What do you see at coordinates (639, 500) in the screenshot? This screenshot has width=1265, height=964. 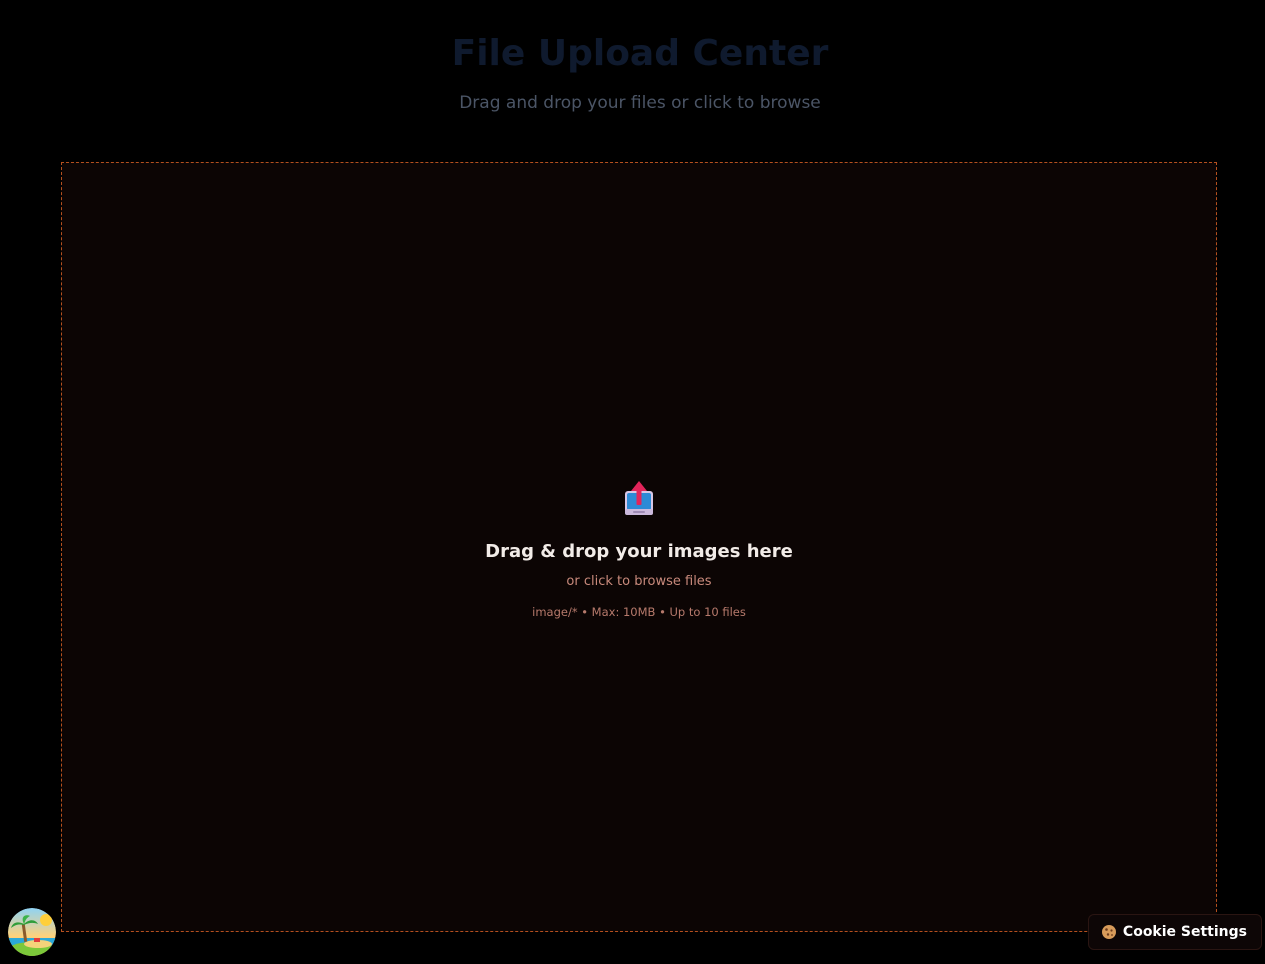 I see `upload-tray-icon` at bounding box center [639, 500].